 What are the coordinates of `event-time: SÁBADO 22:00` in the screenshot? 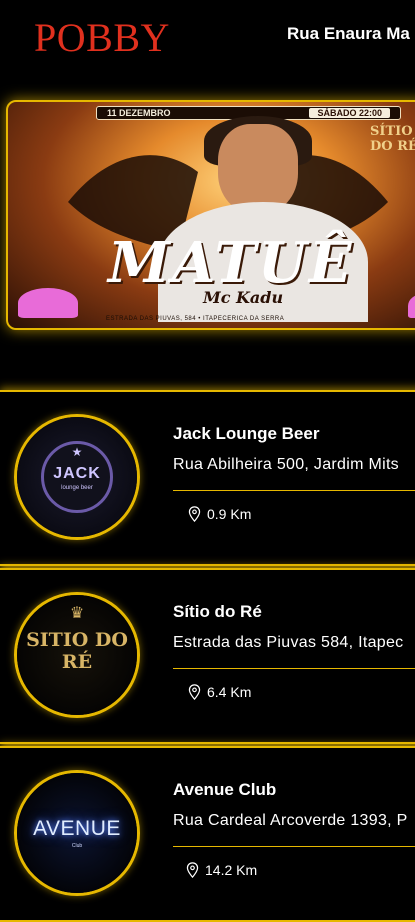 It's located at (349, 113).